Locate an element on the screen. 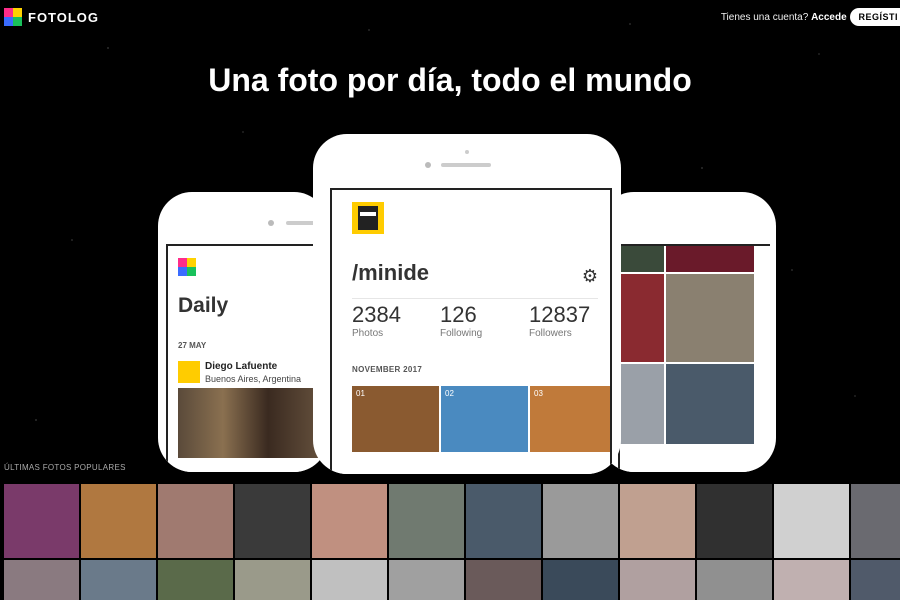 The width and height of the screenshot is (900, 600). stat-value: 12837 is located at coordinates (560, 314).